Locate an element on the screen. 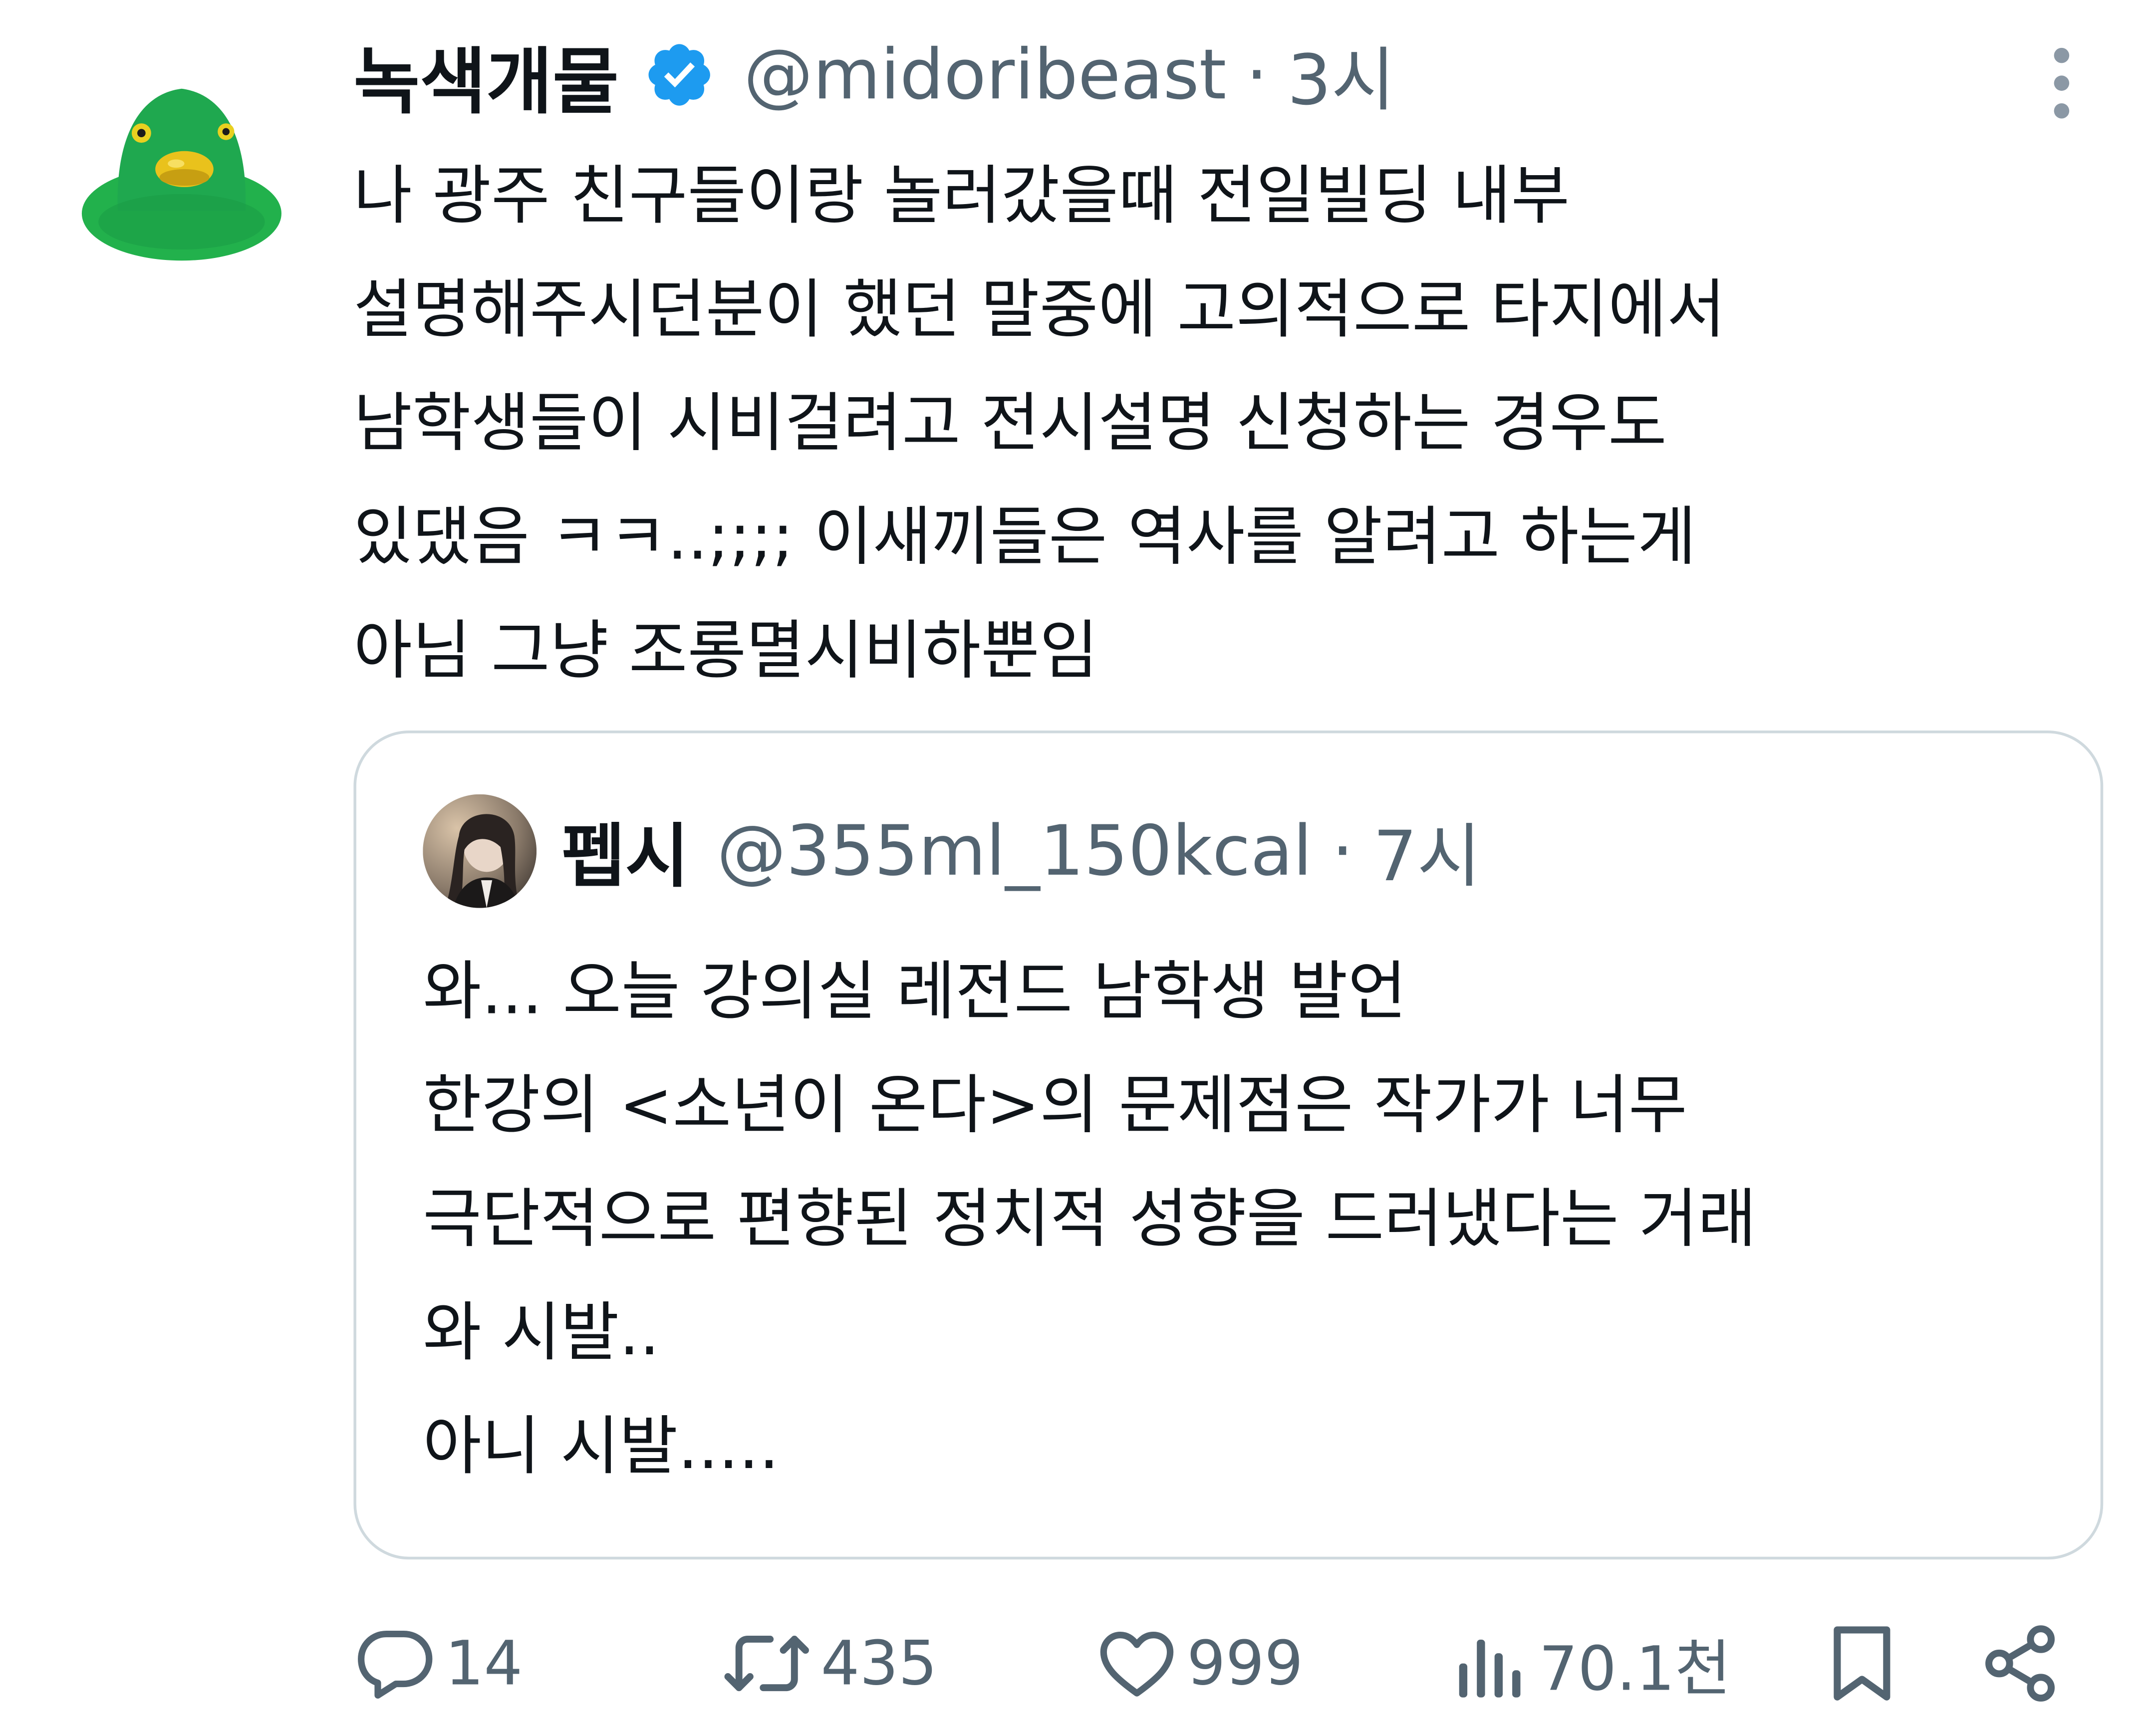 The width and height of the screenshot is (2156, 1733). verified-badge-icon is located at coordinates (680, 75).